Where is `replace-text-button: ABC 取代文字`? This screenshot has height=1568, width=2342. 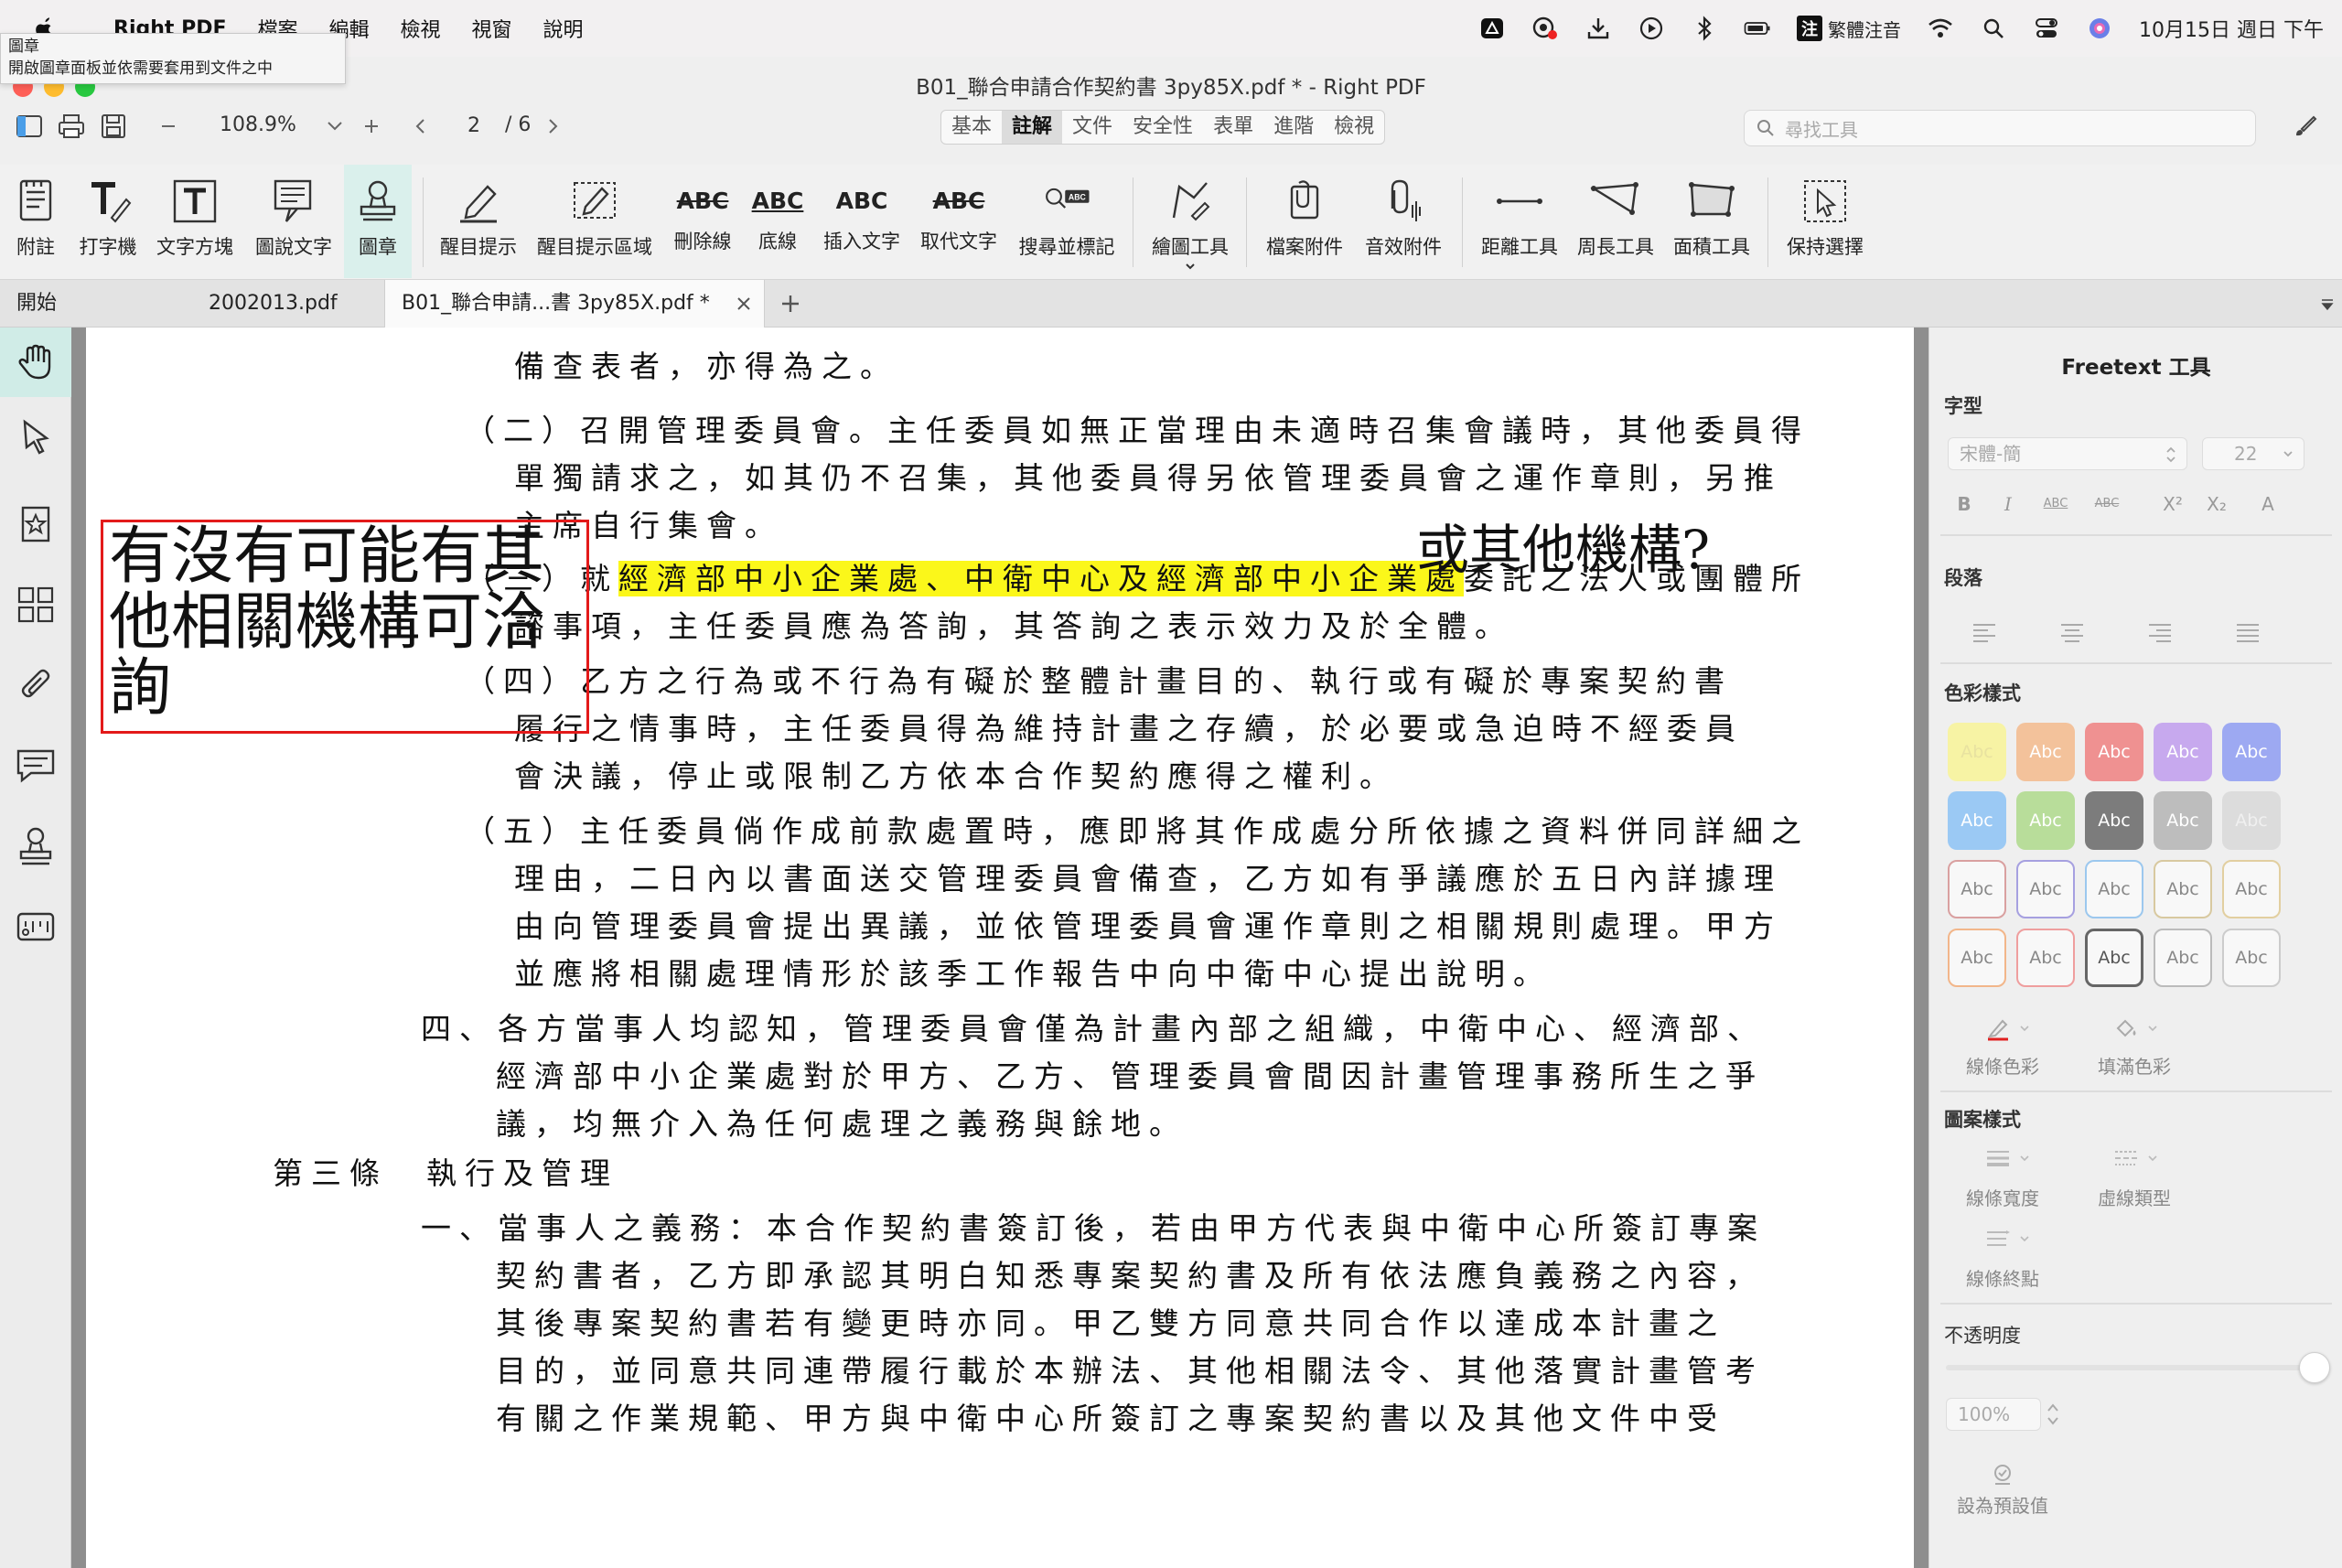
replace-text-button: ABC 取代文字 is located at coordinates (958, 221).